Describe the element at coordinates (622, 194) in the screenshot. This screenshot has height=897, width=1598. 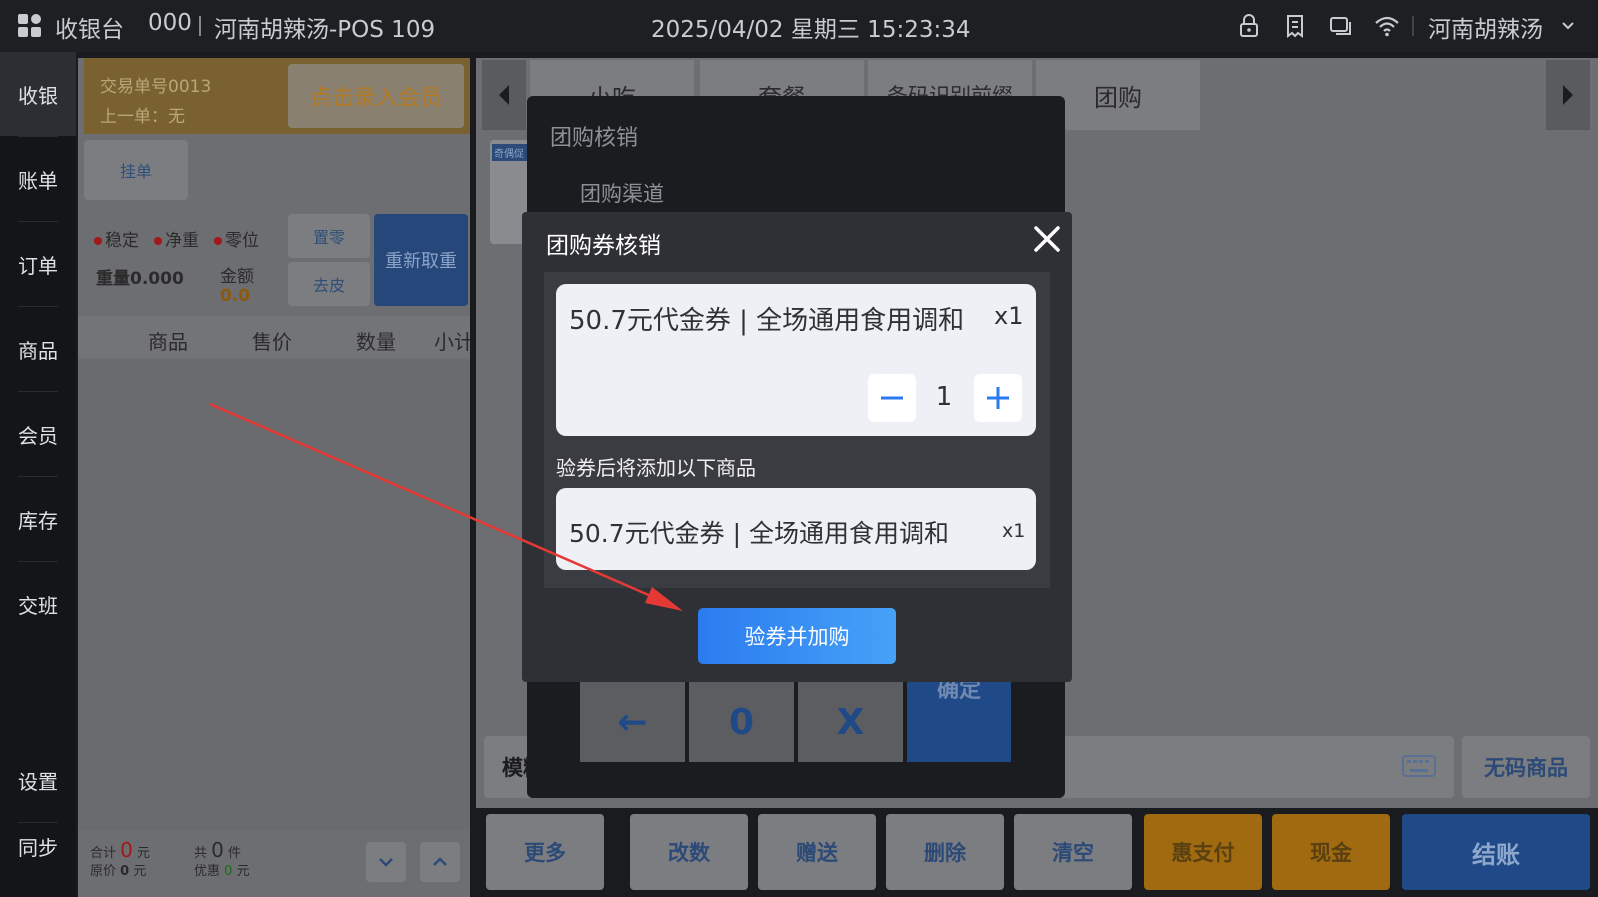
I see `group-buy-channel-label: 团购渠道` at that location.